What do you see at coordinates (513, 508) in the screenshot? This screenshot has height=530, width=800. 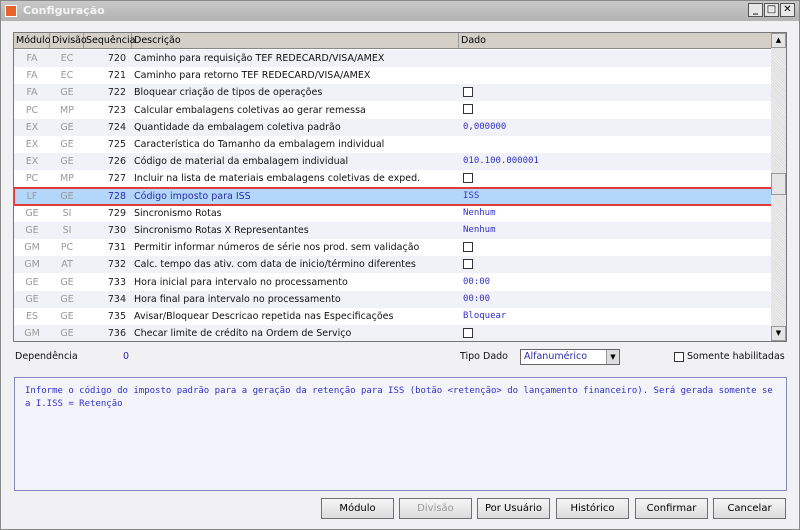 I see `por-usuario-button: Por Usuário` at bounding box center [513, 508].